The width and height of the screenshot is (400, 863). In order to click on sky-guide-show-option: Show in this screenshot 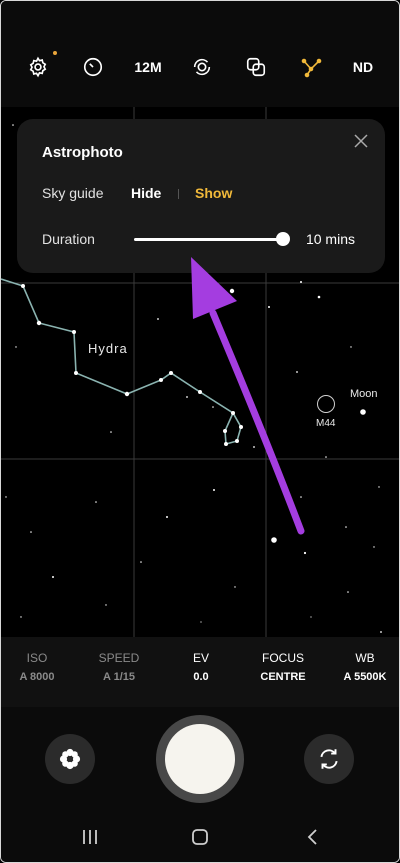, I will do `click(213, 193)`.